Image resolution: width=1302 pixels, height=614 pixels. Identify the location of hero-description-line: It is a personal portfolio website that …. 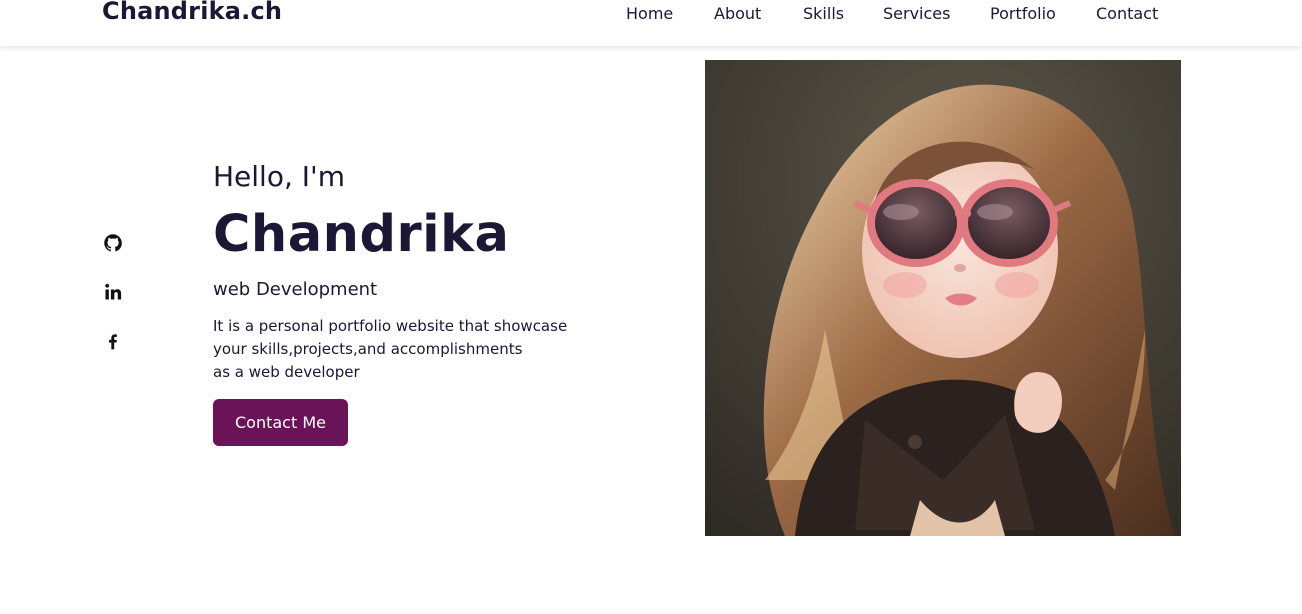
(390, 326).